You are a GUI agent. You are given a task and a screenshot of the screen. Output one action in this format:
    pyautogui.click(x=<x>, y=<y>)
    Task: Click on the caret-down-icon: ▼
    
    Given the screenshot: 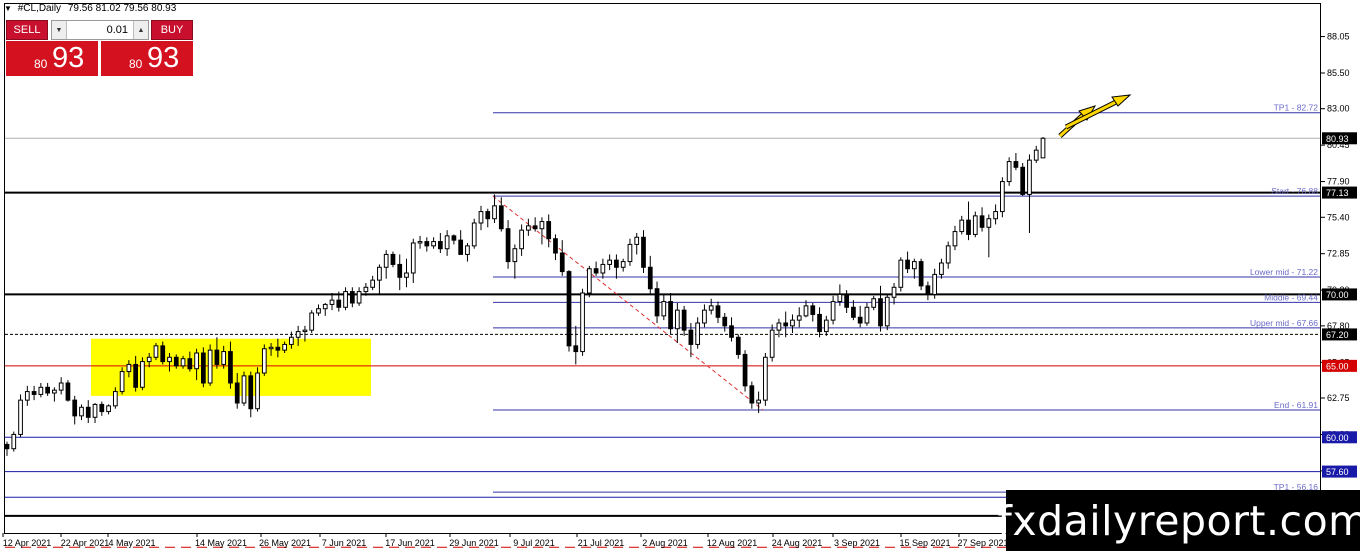 What is the action you would take?
    pyautogui.click(x=8, y=8)
    